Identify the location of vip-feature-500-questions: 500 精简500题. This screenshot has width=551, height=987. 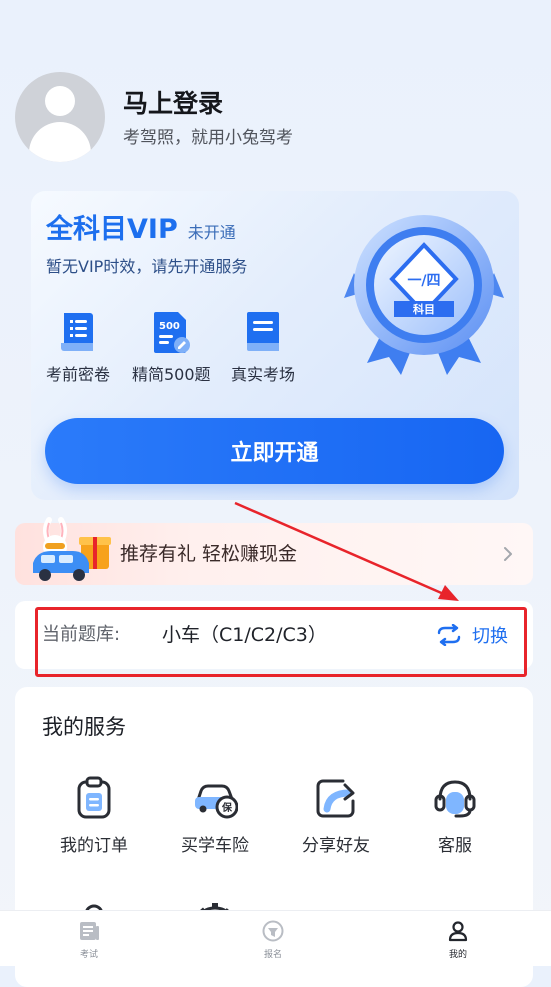
(171, 347).